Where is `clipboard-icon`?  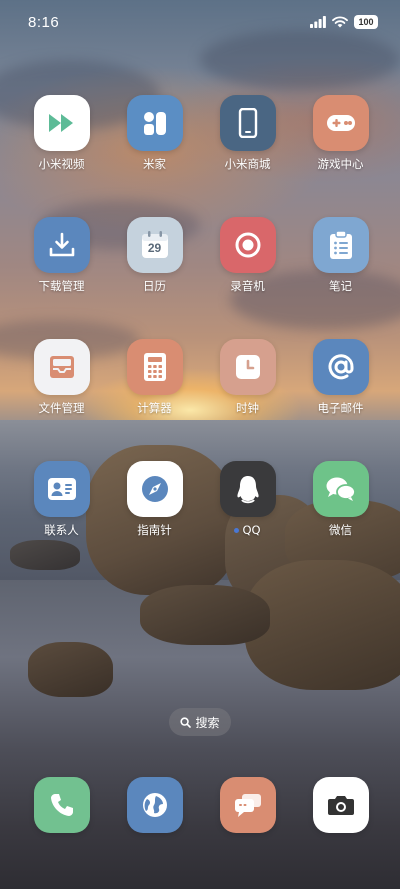
clipboard-icon is located at coordinates (341, 245).